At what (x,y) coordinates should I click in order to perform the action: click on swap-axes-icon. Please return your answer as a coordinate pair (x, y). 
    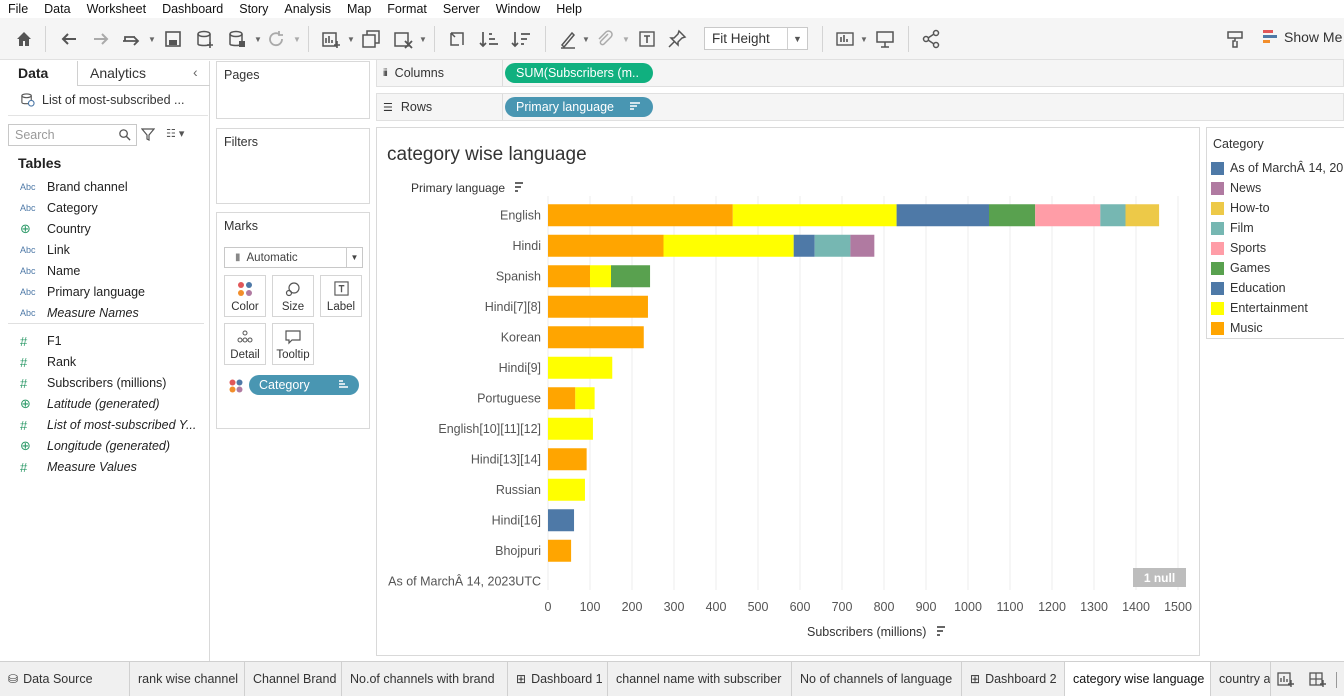
    Looking at the image, I should click on (457, 39).